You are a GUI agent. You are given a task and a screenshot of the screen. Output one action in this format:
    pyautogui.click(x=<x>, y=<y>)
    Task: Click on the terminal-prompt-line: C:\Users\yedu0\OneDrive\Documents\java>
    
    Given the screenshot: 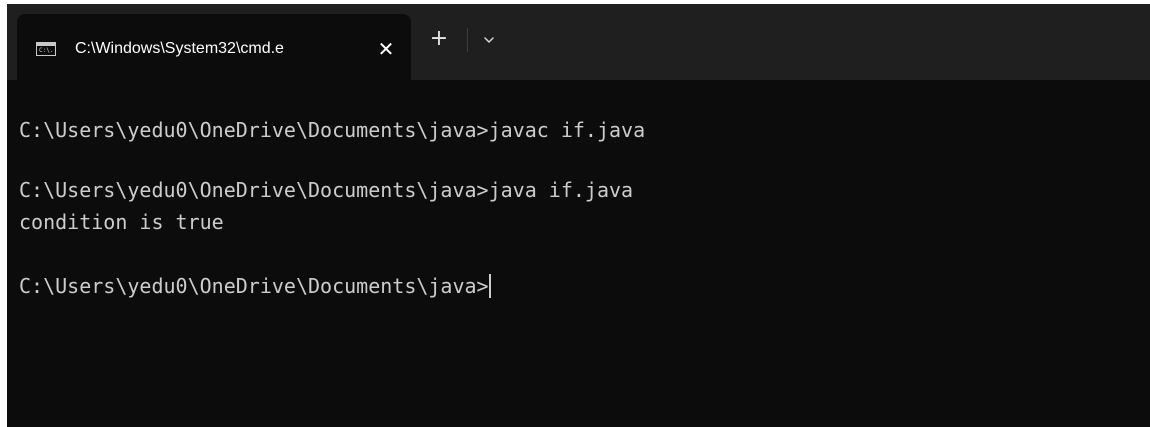 What is the action you would take?
    pyautogui.click(x=255, y=286)
    